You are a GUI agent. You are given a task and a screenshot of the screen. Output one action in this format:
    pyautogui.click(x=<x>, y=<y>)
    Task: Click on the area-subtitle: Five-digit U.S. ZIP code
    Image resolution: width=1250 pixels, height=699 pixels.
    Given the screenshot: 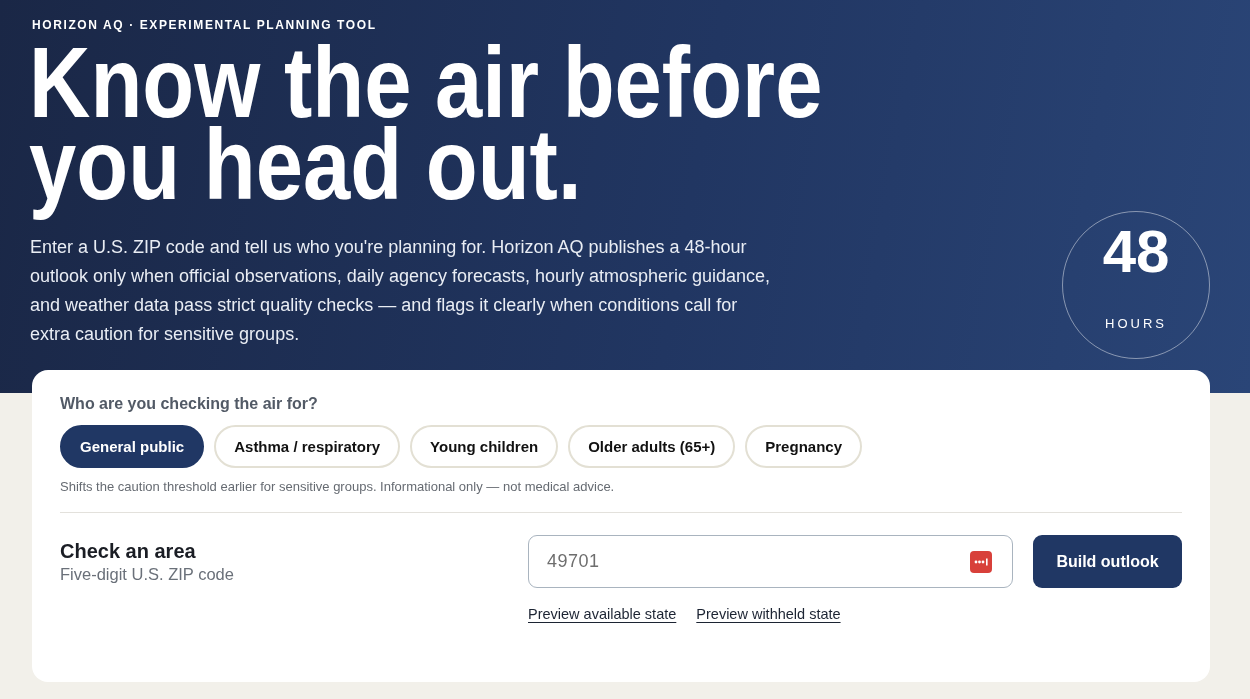 What is the action you would take?
    pyautogui.click(x=147, y=574)
    